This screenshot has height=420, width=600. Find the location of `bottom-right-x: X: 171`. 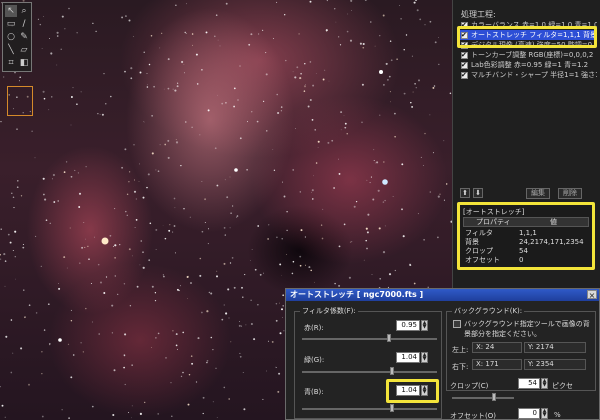

bottom-right-x: X: 171 is located at coordinates (497, 364).